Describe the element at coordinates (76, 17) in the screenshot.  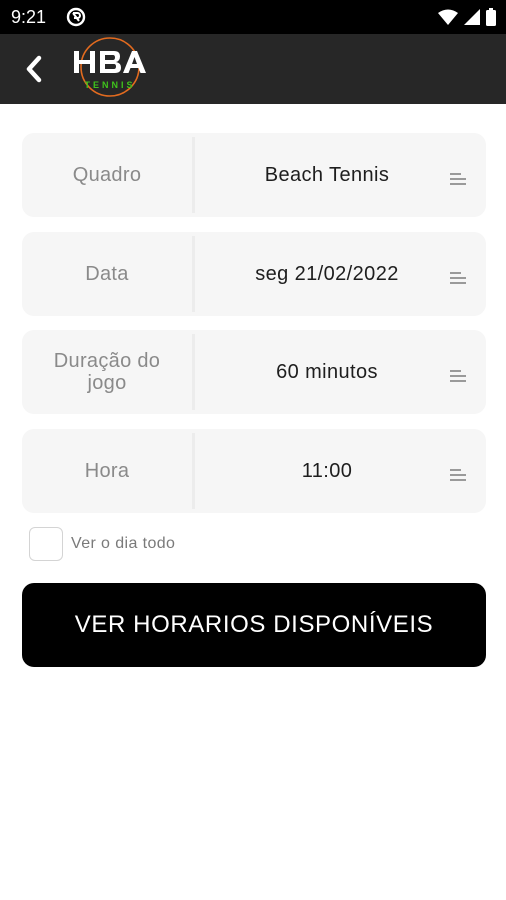
I see `do-not-disturb-icon` at that location.